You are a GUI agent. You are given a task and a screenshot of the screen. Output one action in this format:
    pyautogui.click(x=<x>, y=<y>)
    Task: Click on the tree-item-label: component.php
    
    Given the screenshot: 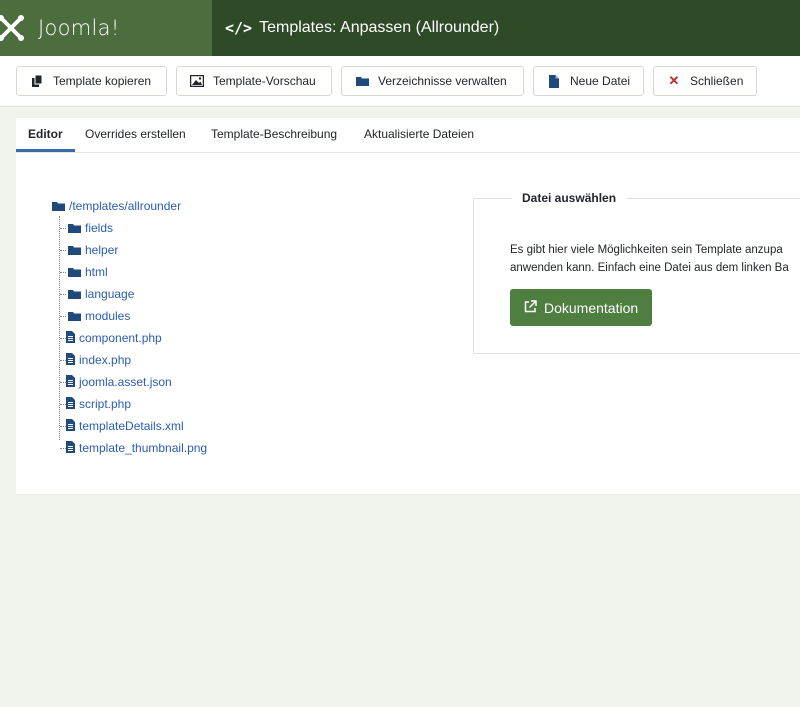 What is the action you would take?
    pyautogui.click(x=120, y=338)
    